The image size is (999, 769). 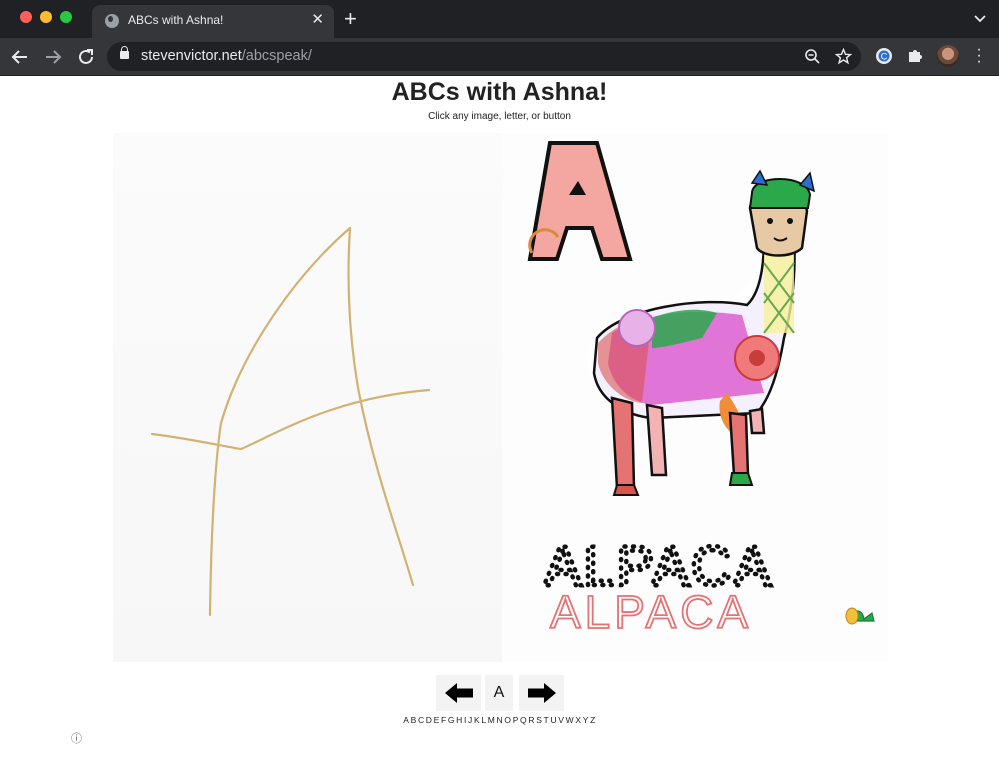 I want to click on address-bar: stevenvictor.net/abcspeak/, so click(x=484, y=56).